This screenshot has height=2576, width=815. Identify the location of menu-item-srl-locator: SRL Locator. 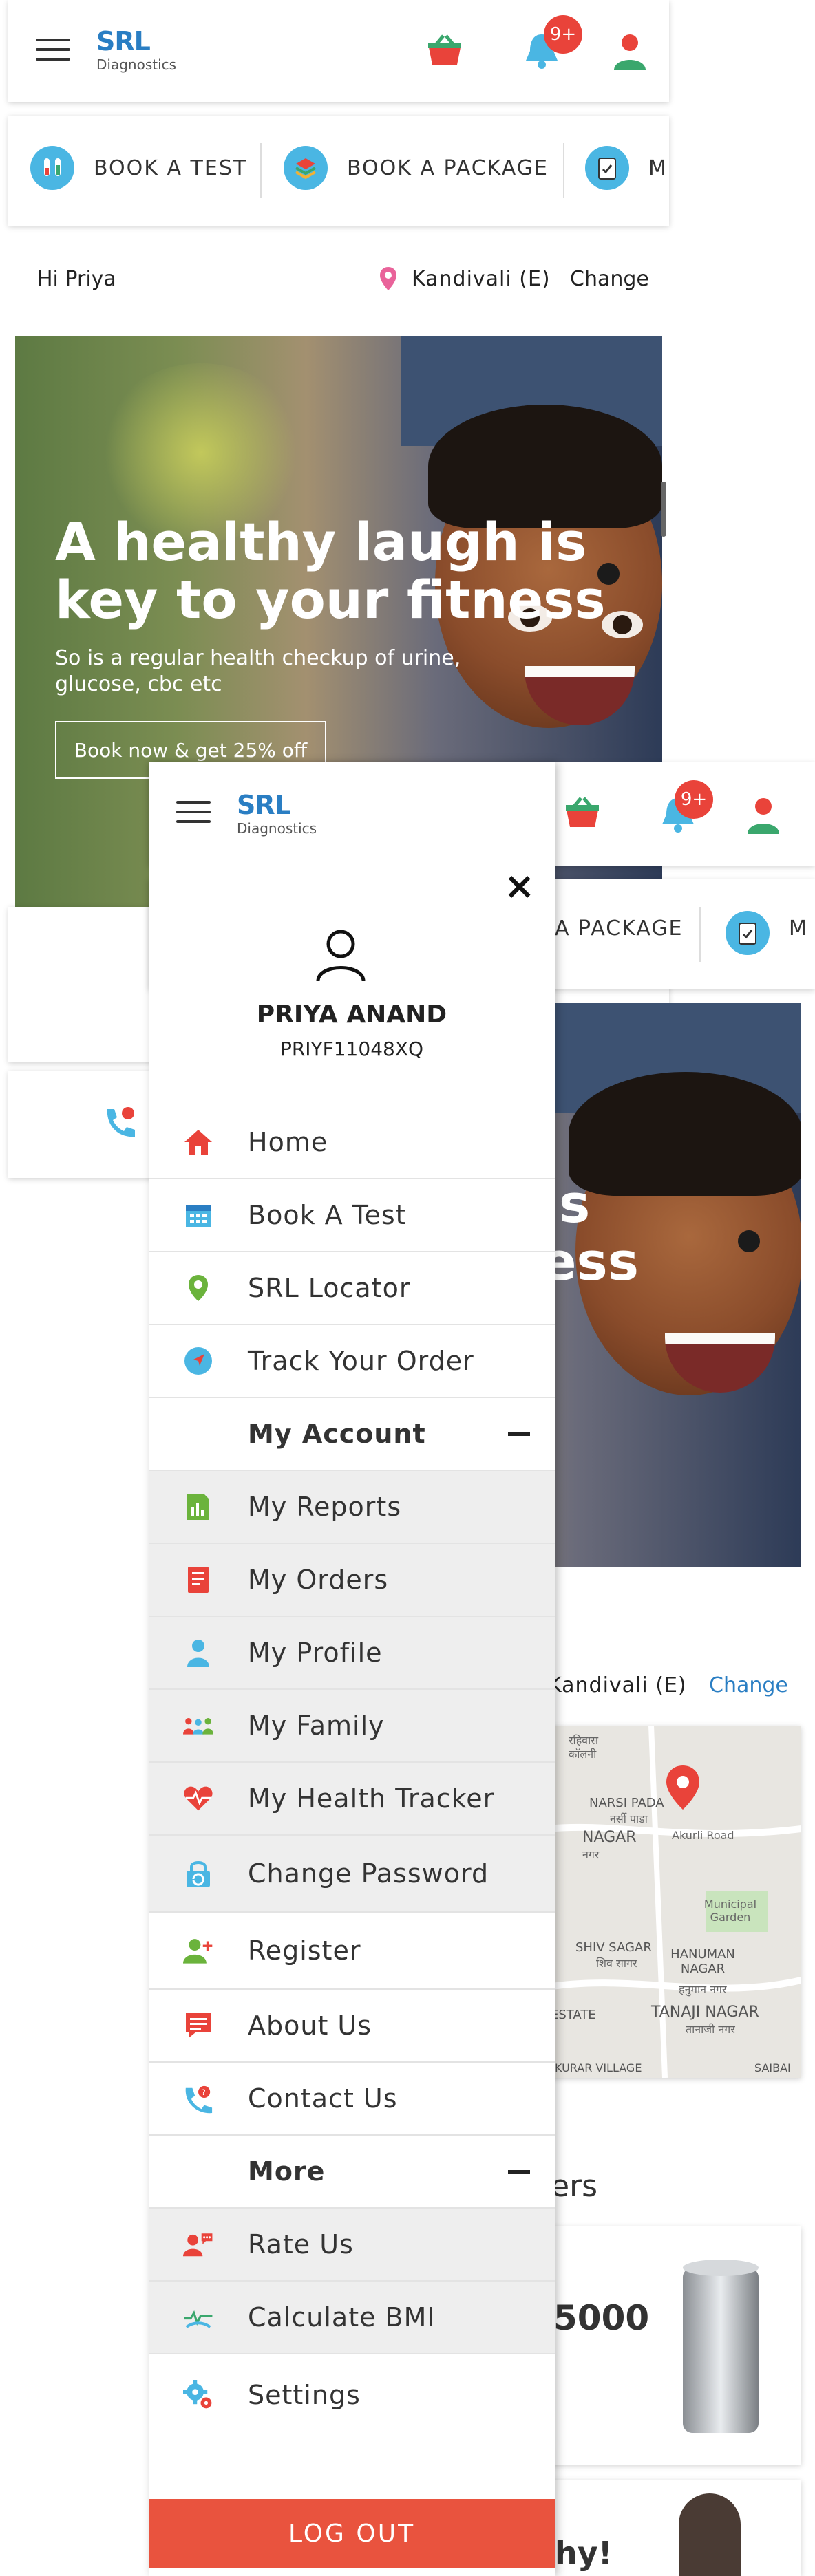
(352, 1289).